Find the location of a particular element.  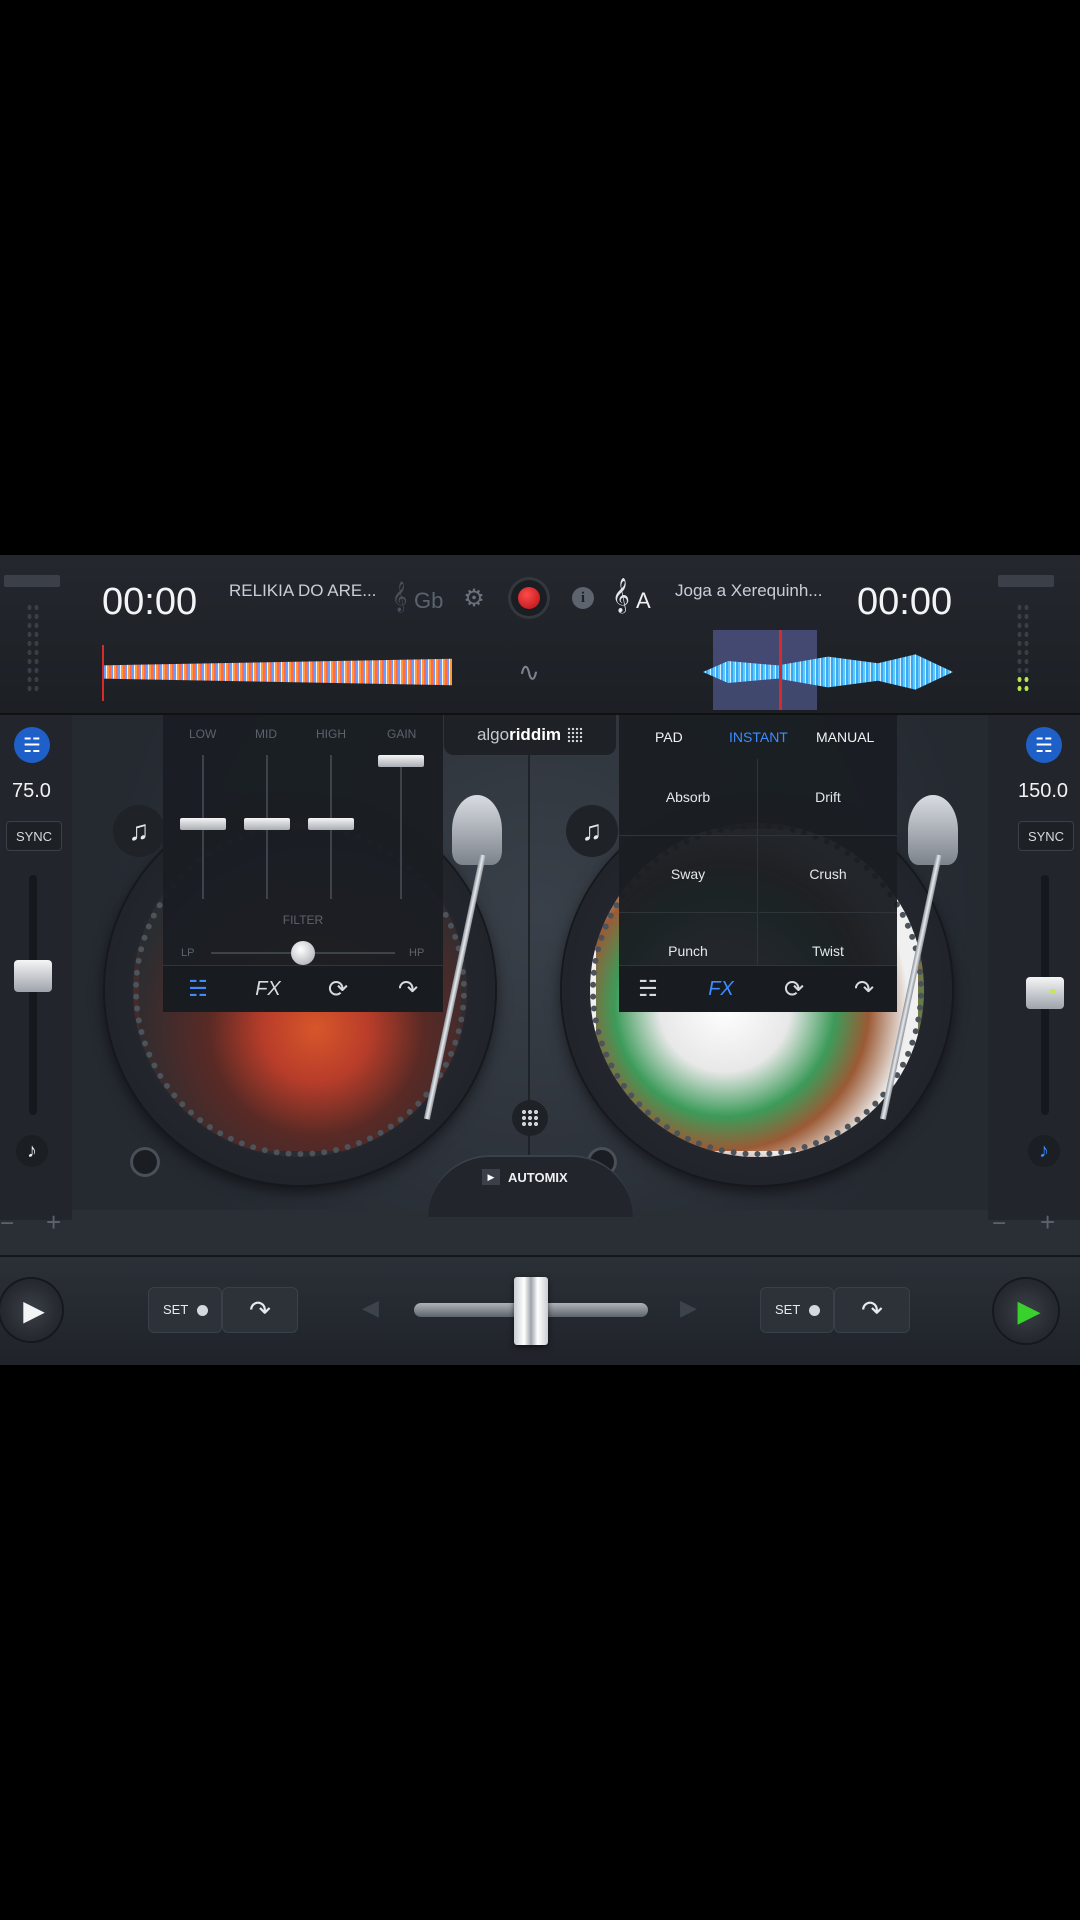

info-icon: i is located at coordinates (583, 598).